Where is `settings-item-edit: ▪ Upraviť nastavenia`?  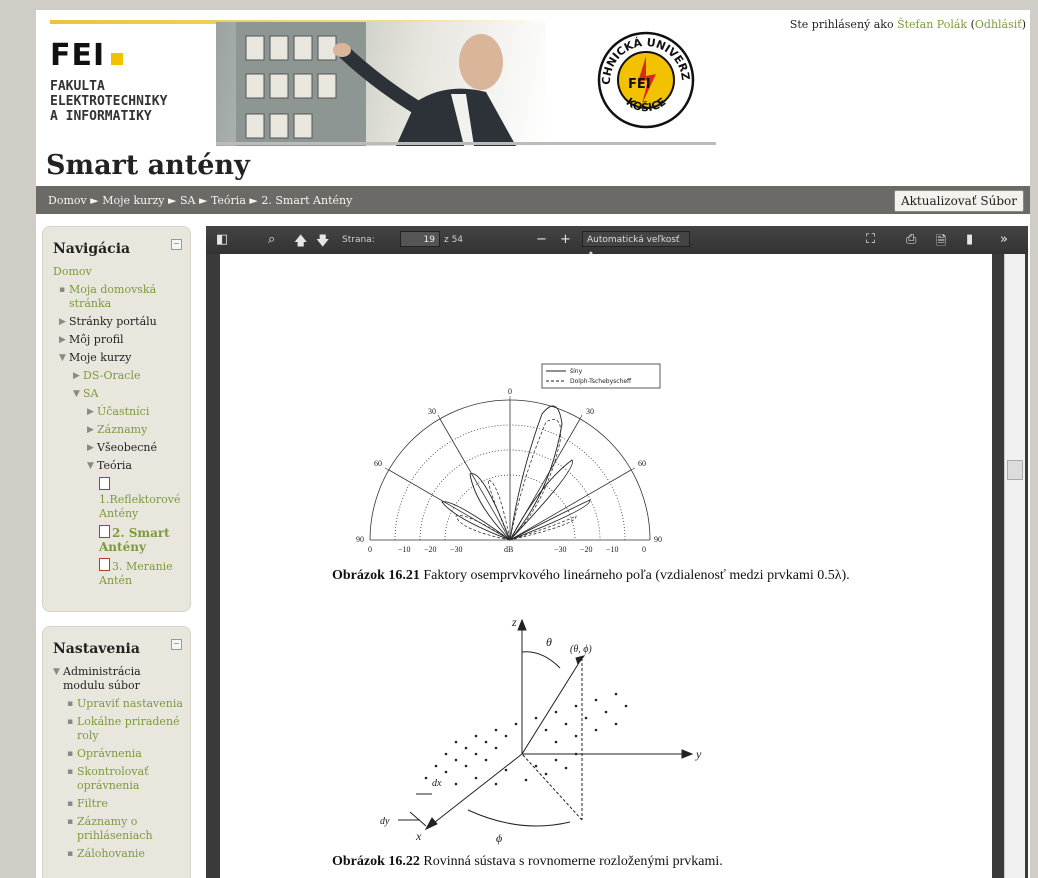
settings-item-edit: ▪ Upraviť nastavenia is located at coordinates (125, 704).